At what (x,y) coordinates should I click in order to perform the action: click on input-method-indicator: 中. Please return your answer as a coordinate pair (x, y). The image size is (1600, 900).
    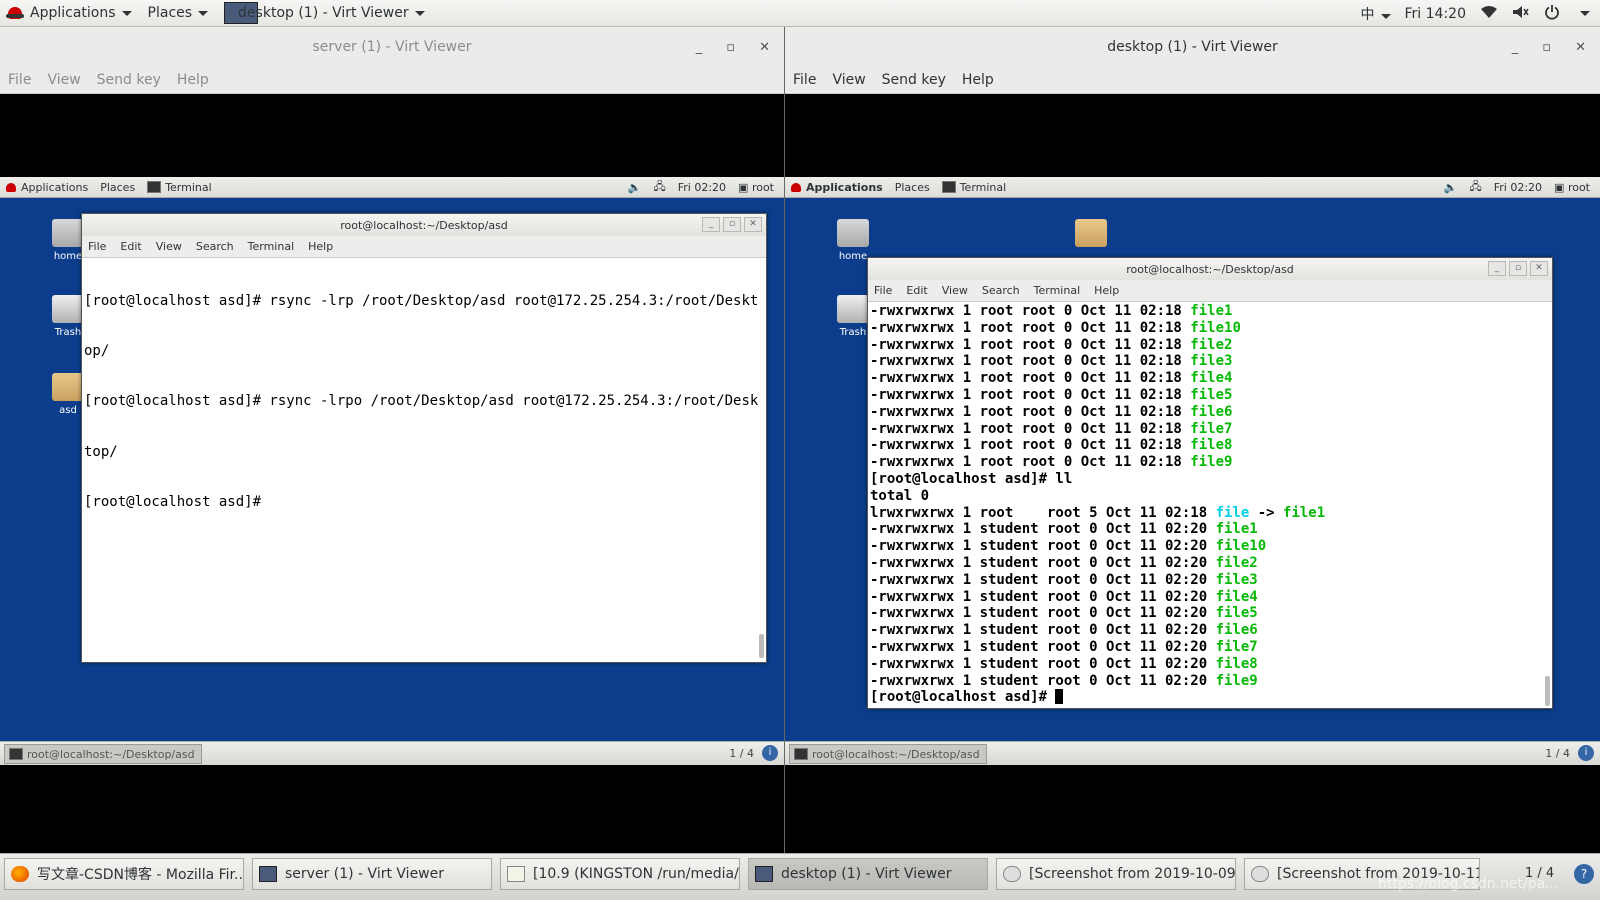
    Looking at the image, I should click on (1376, 14).